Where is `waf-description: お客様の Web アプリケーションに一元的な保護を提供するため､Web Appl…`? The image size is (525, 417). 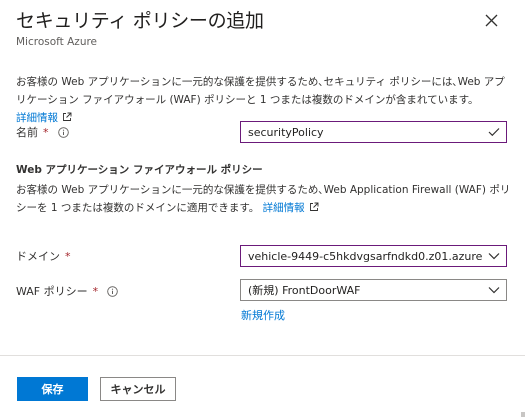 waf-description: お客様の Web アプリケーションに一元的な保護を提供するため､Web Appl… is located at coordinates (263, 199).